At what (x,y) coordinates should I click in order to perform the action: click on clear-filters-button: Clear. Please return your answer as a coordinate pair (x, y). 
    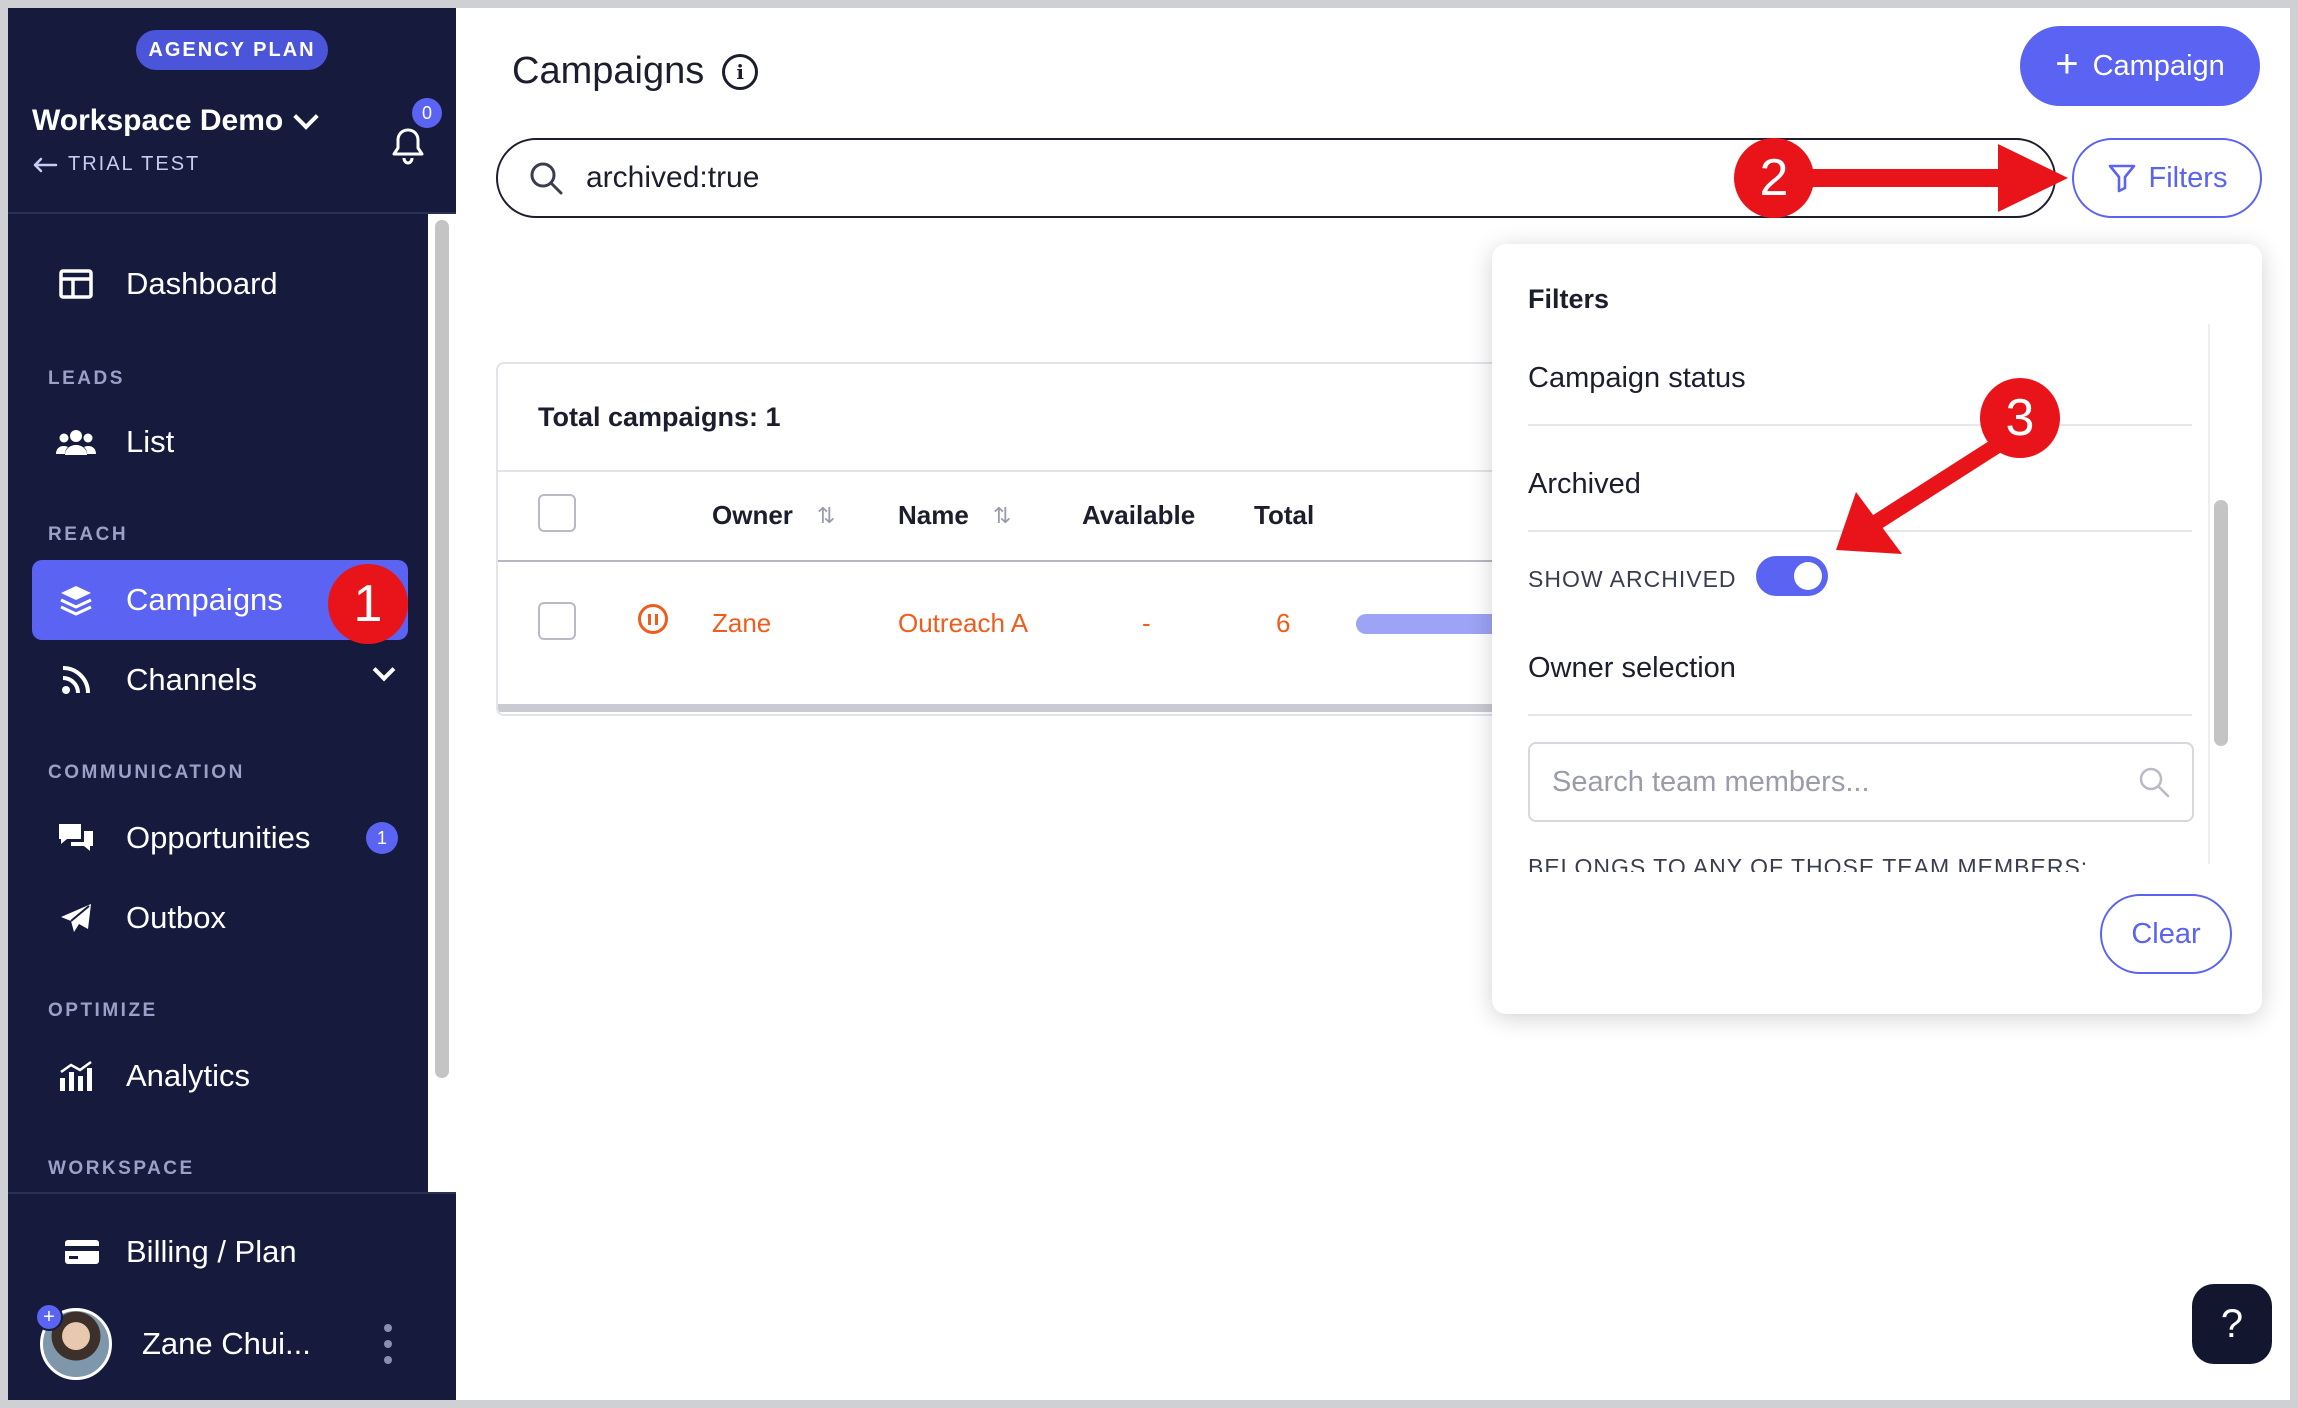
    Looking at the image, I should click on (2166, 934).